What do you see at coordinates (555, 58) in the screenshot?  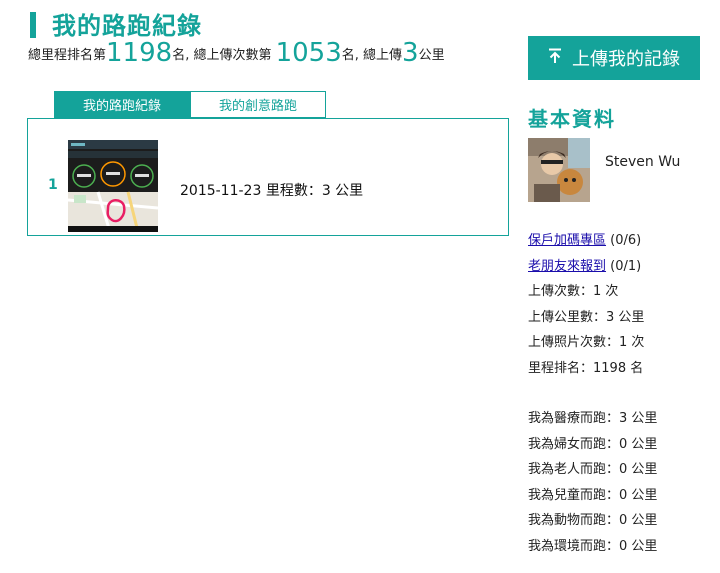 I see `up-arrow-icon` at bounding box center [555, 58].